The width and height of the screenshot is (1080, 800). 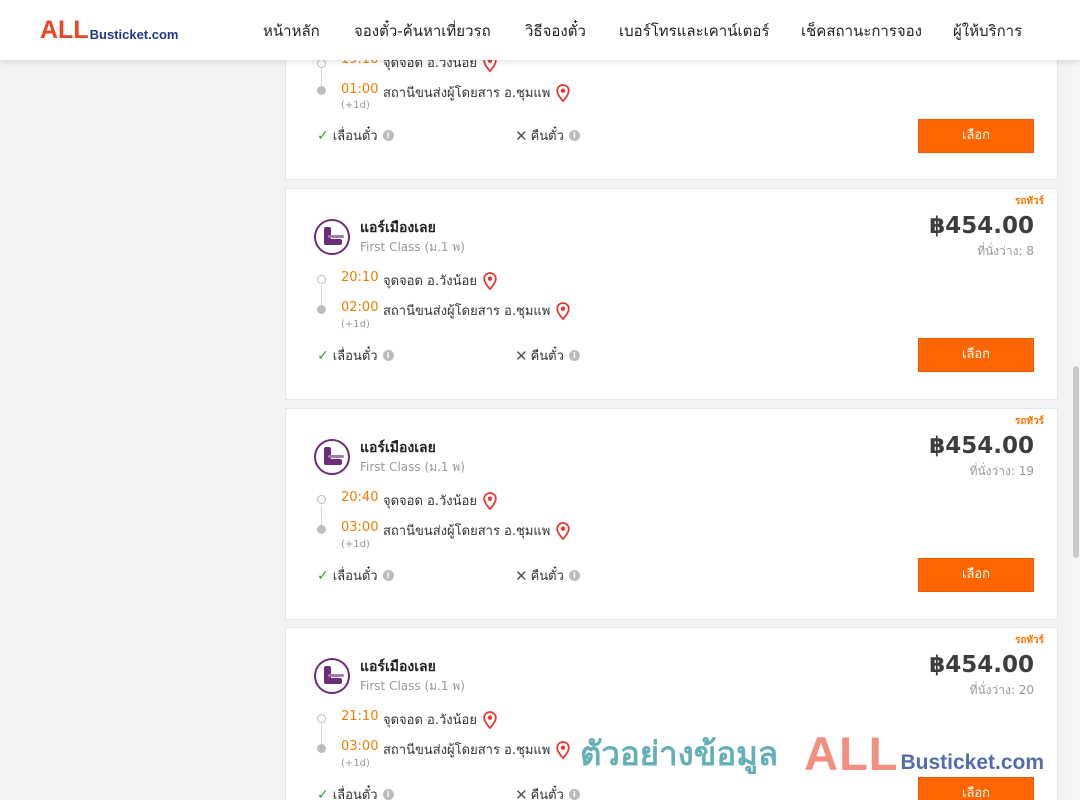 I want to click on seats-available: ที่นั่งว่าง: 19, so click(x=1001, y=471).